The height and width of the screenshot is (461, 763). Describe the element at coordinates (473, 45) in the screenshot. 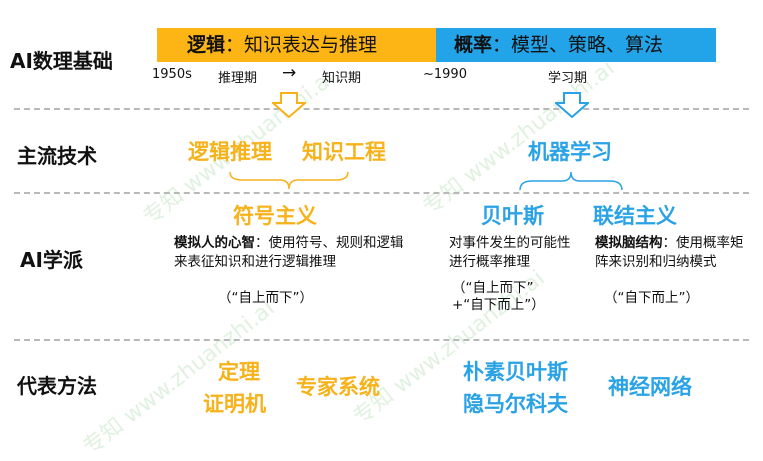

I see `probability-banner-title: 概率` at that location.